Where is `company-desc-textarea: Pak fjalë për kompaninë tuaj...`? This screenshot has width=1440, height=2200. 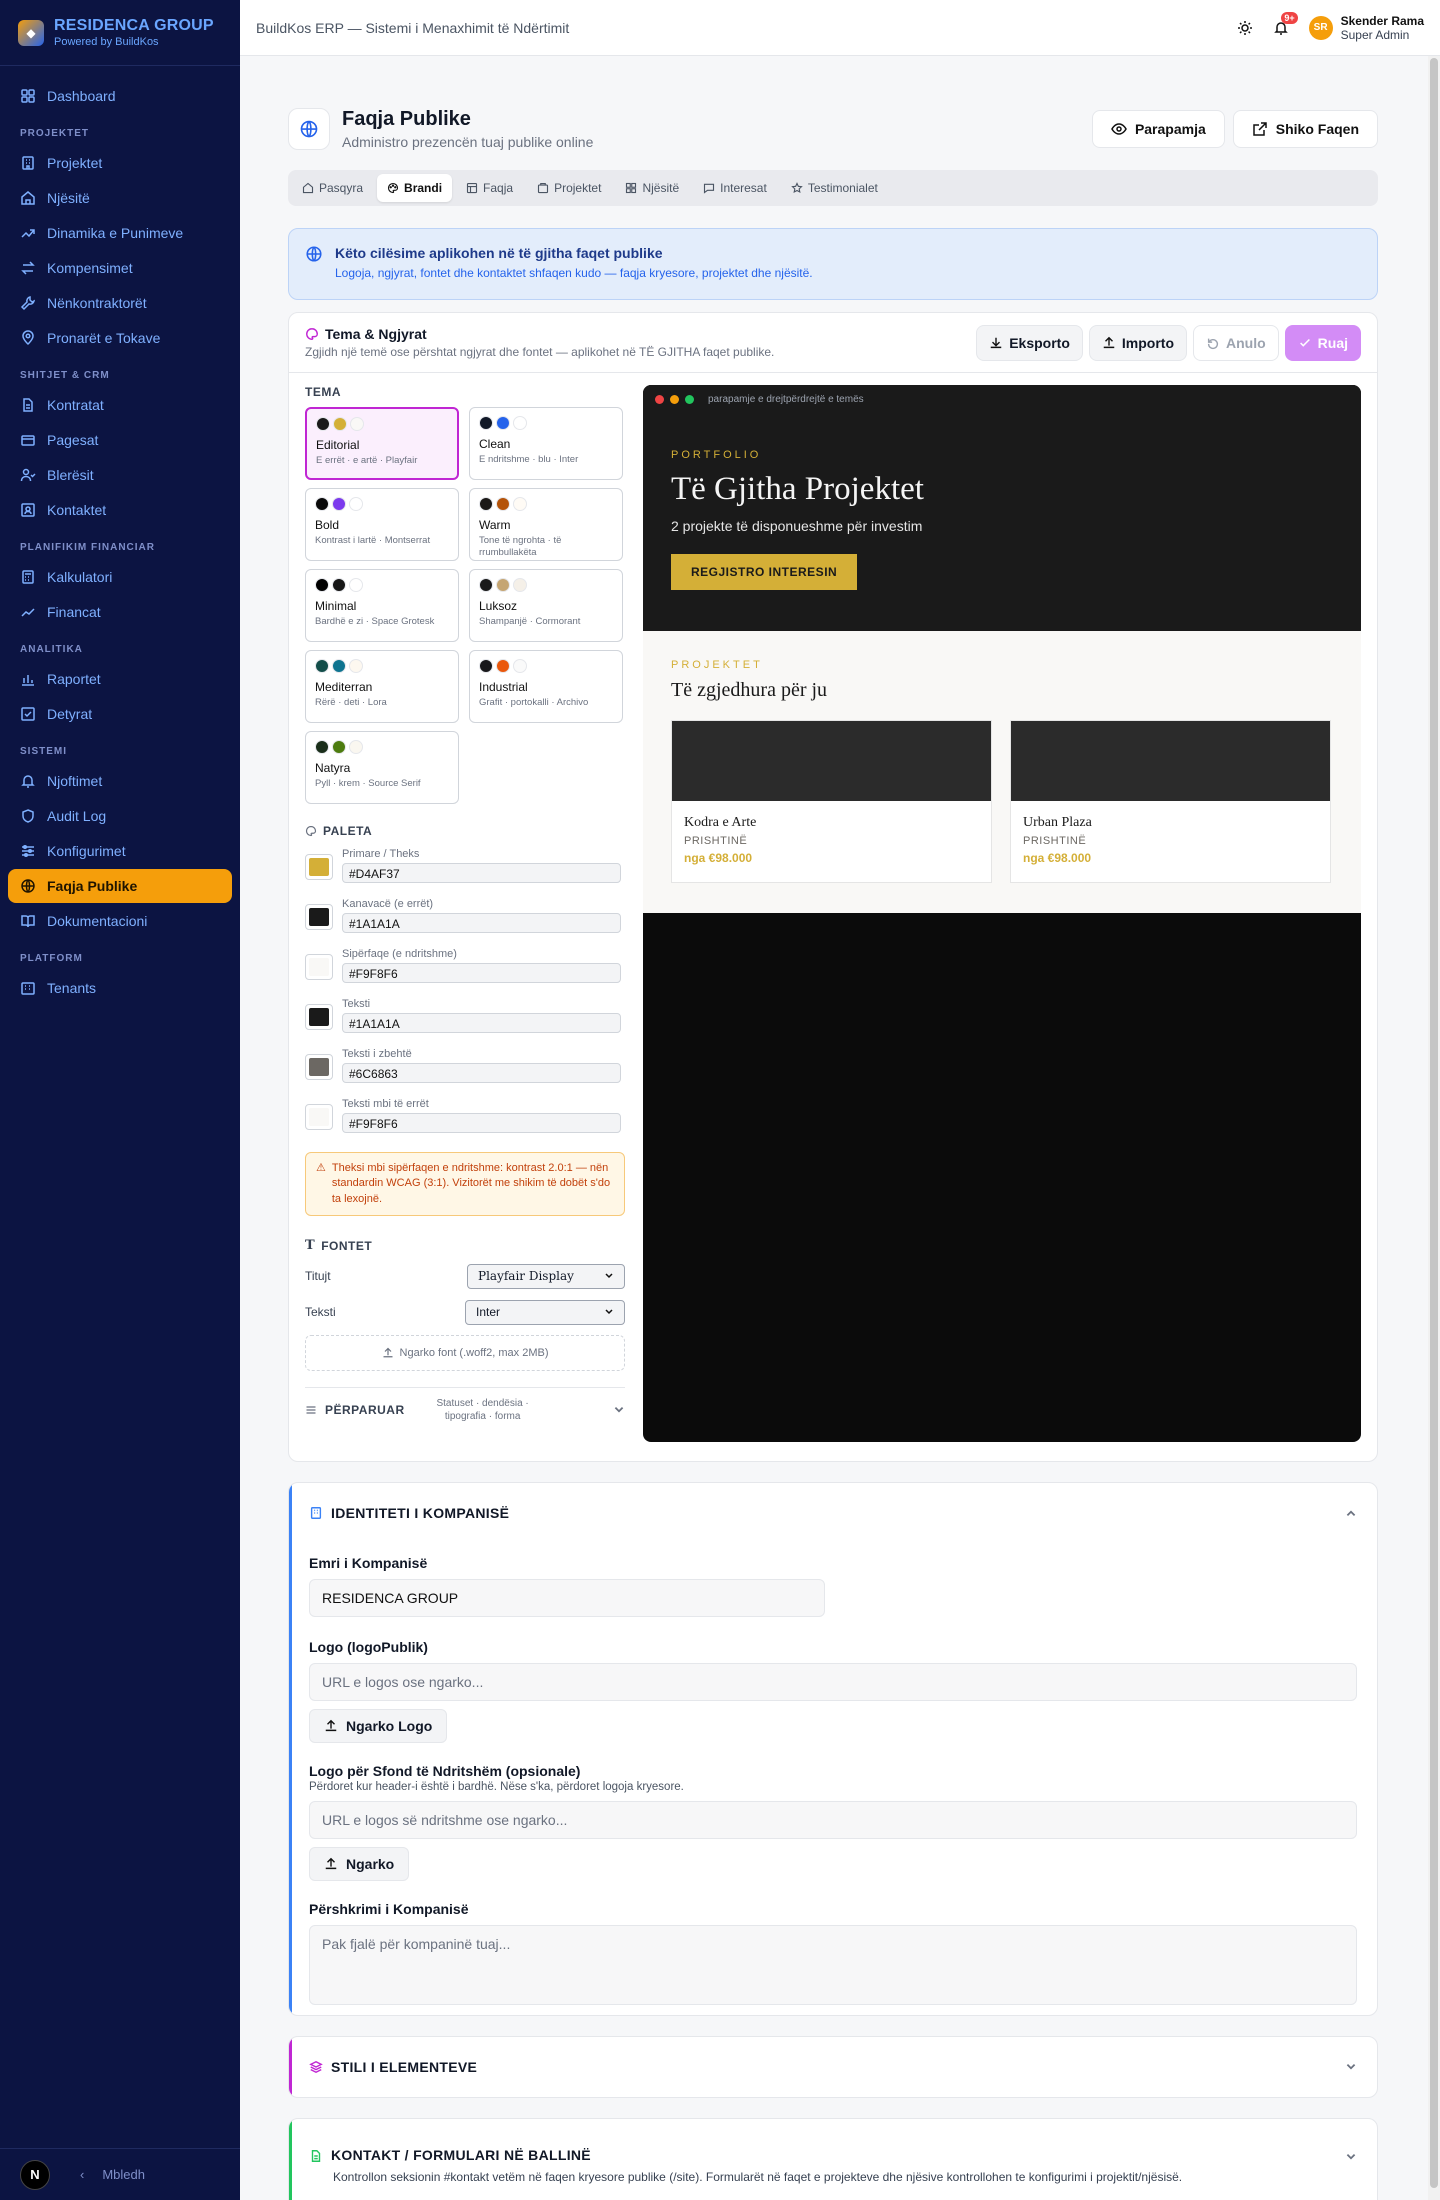 company-desc-textarea: Pak fjalë për kompaninë tuaj... is located at coordinates (833, 1965).